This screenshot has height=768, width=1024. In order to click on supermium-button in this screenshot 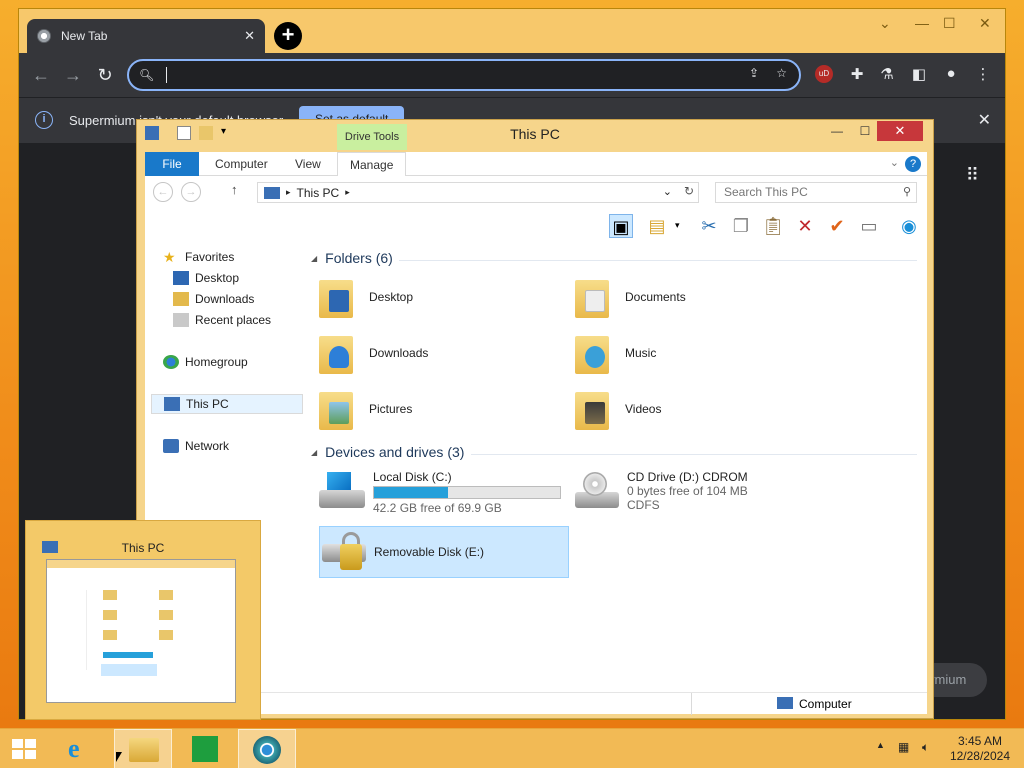, I will do `click(267, 748)`.